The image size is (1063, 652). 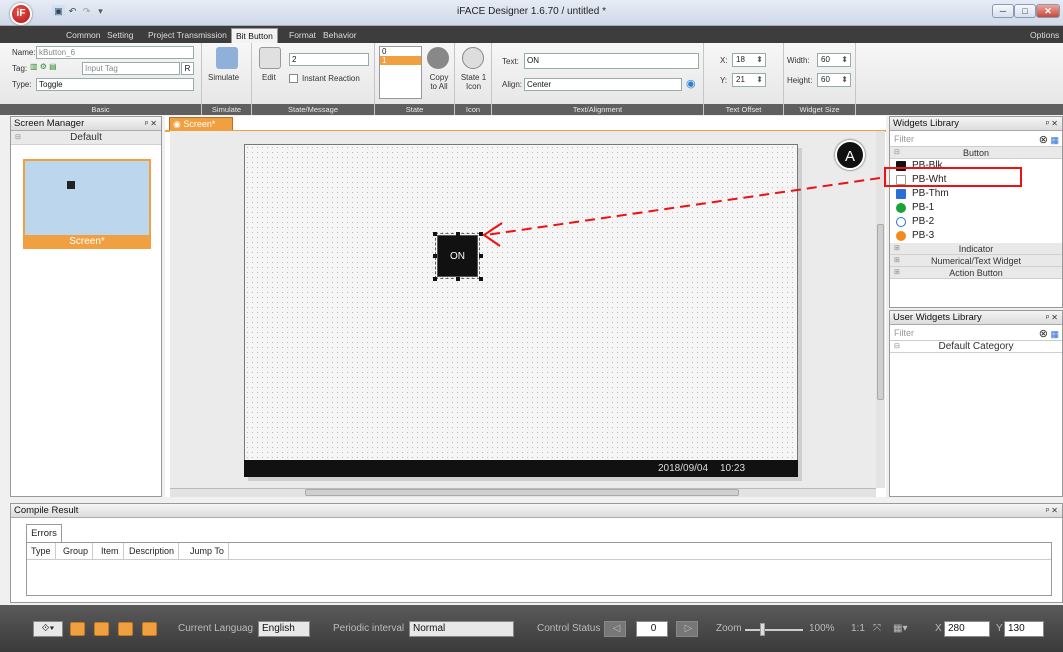 I want to click on text-field: ON, so click(x=611, y=61).